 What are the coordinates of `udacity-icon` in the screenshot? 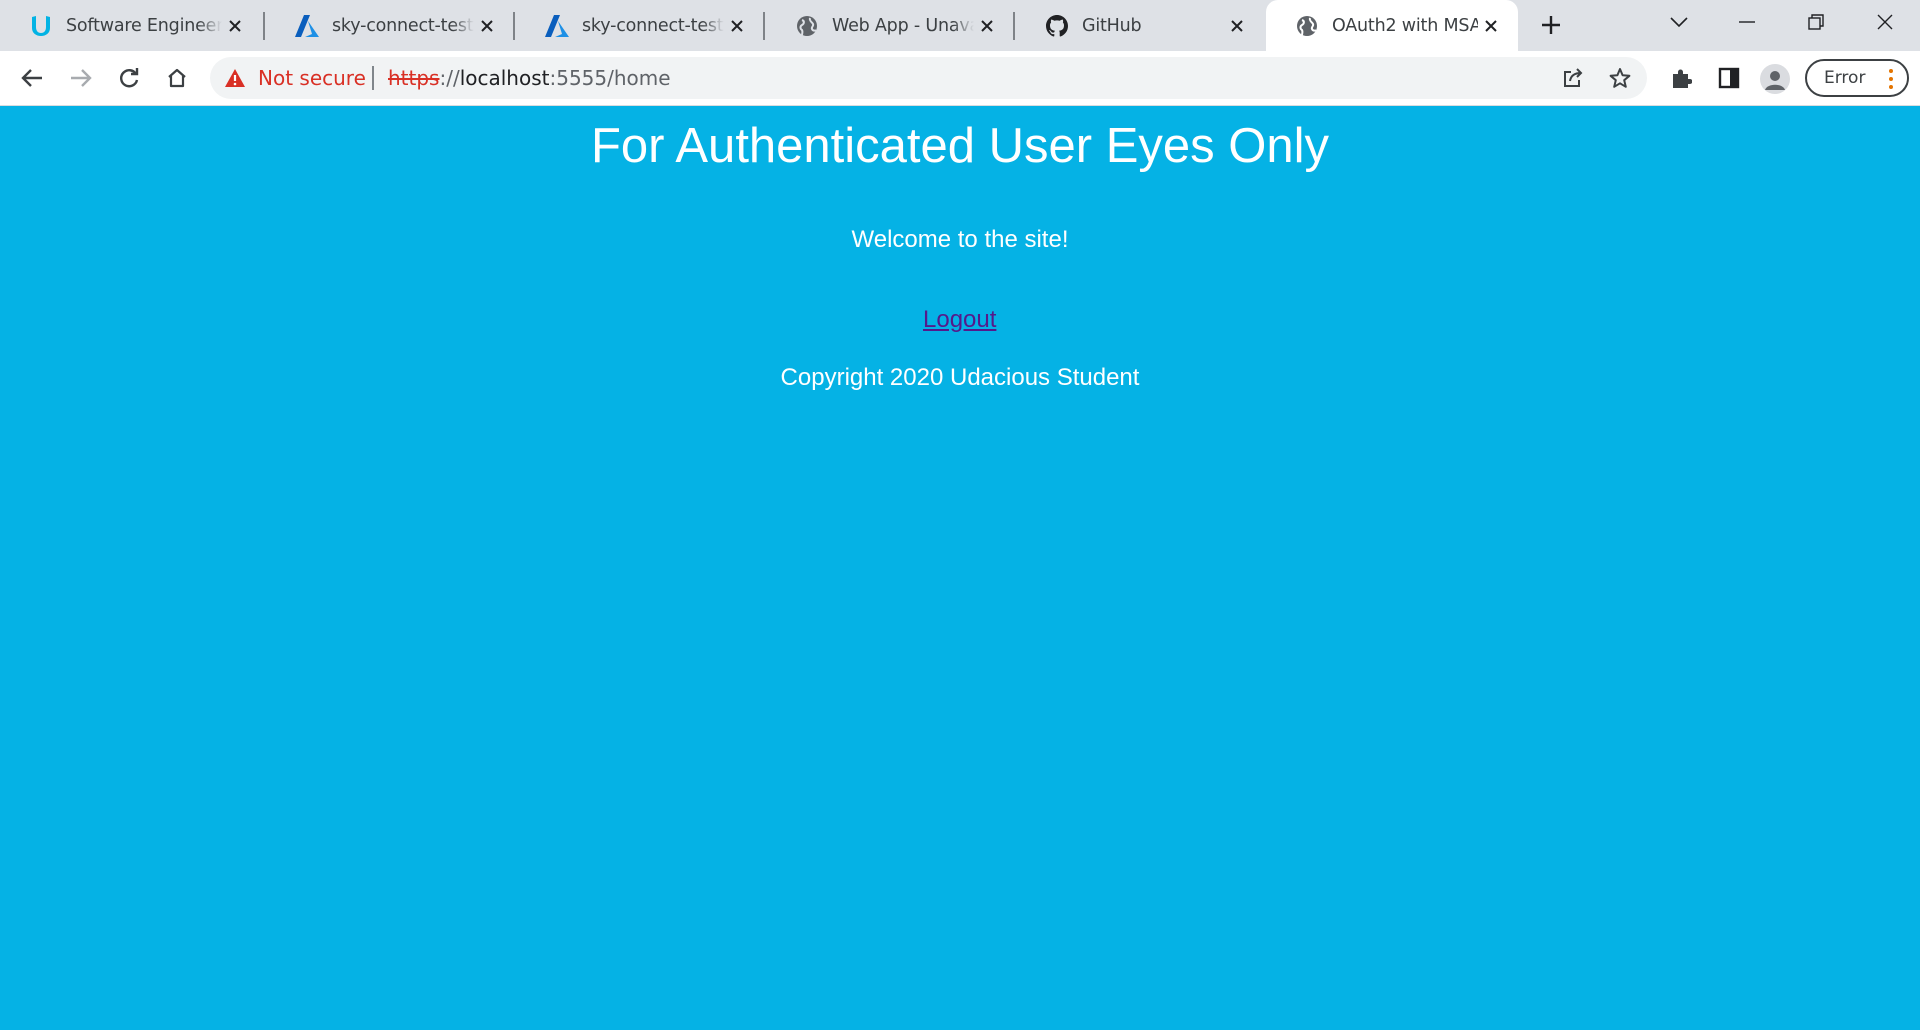 It's located at (41, 26).